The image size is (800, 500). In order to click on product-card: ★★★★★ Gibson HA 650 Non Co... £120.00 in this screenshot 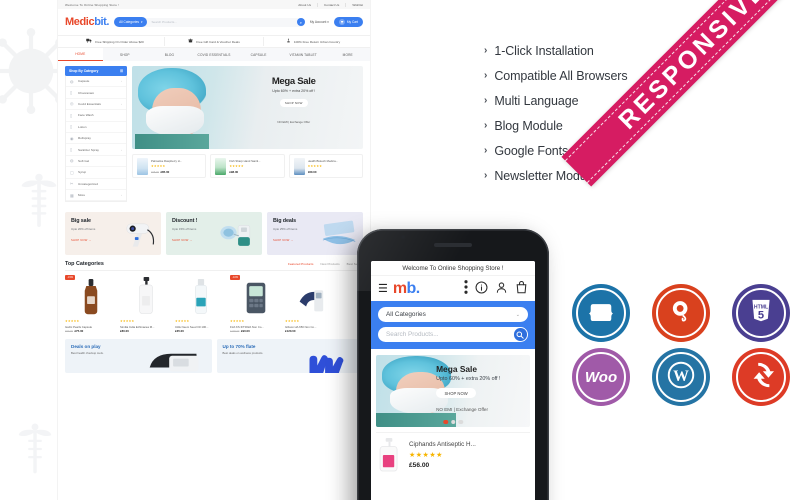, I will do `click(311, 304)`.